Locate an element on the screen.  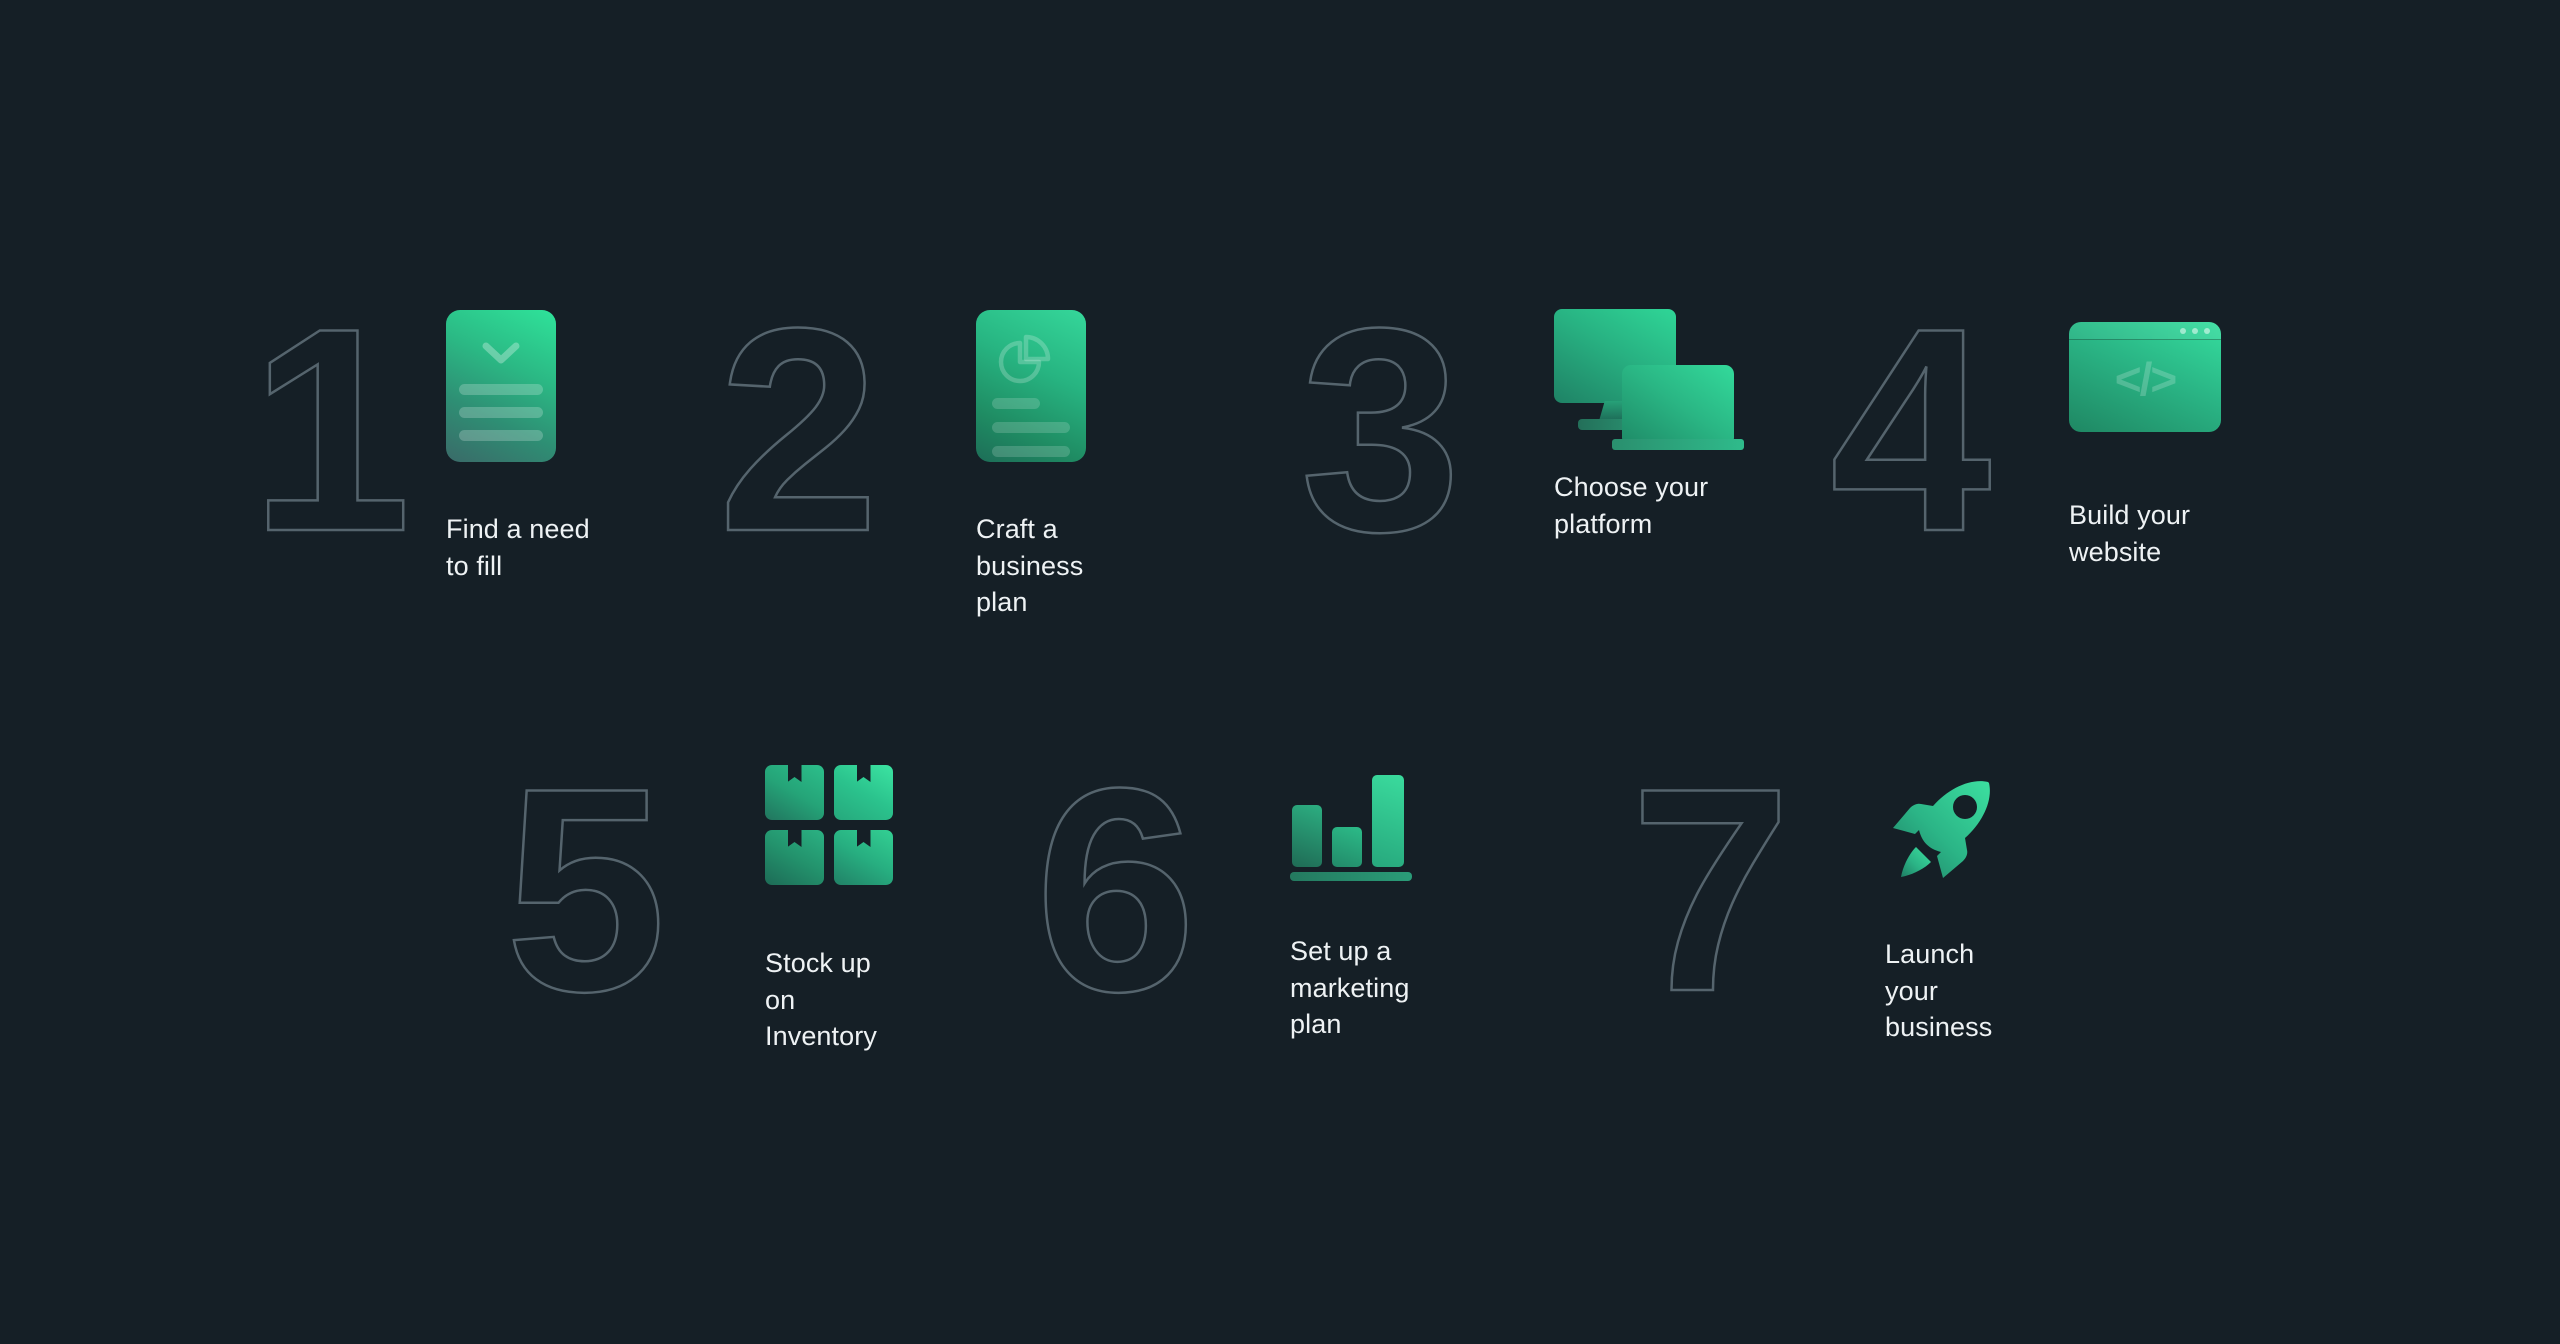
step-label-7: Launch your business is located at coordinates (1939, 991).